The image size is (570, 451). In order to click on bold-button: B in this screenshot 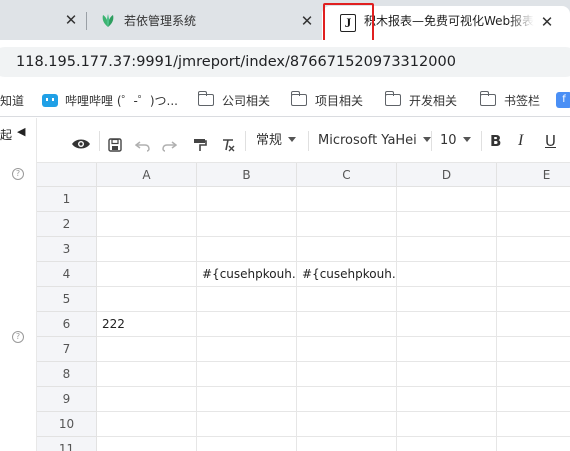, I will do `click(495, 141)`.